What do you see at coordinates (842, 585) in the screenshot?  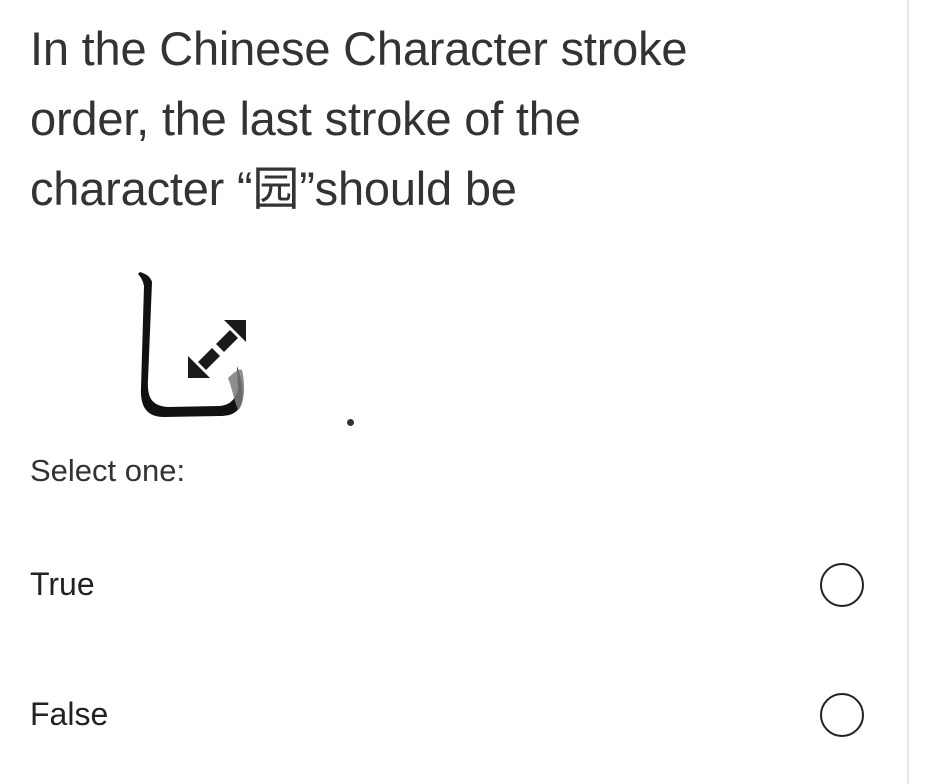 I see `option-true-radio` at bounding box center [842, 585].